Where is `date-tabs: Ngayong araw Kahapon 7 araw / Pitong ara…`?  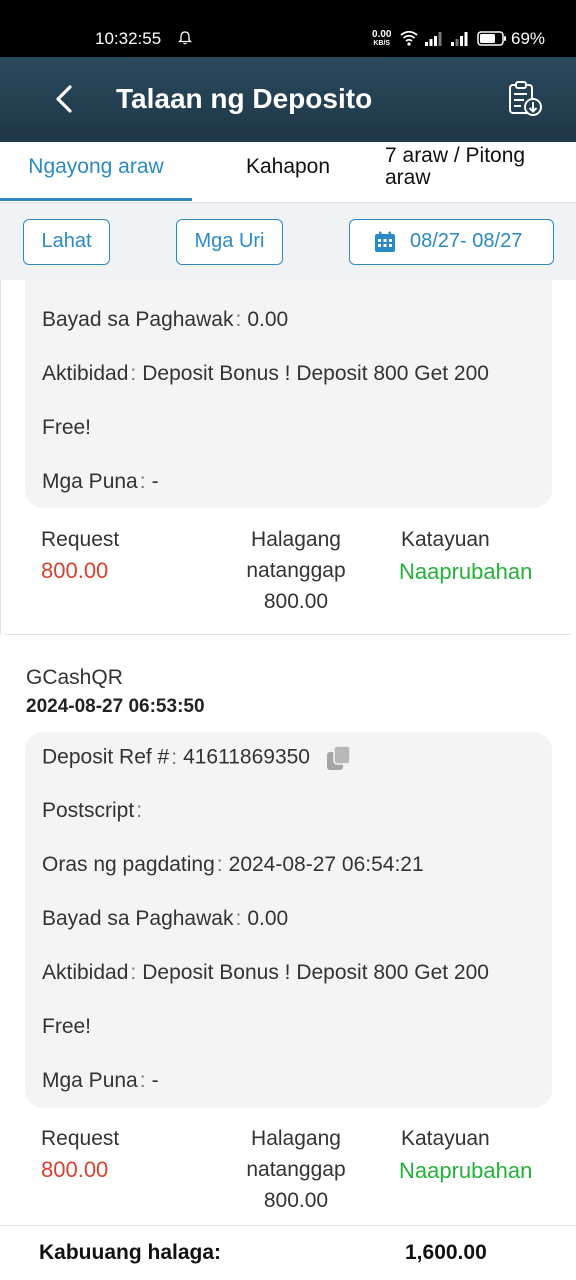
date-tabs: Ngayong araw Kahapon 7 araw / Pitong ara… is located at coordinates (288, 172).